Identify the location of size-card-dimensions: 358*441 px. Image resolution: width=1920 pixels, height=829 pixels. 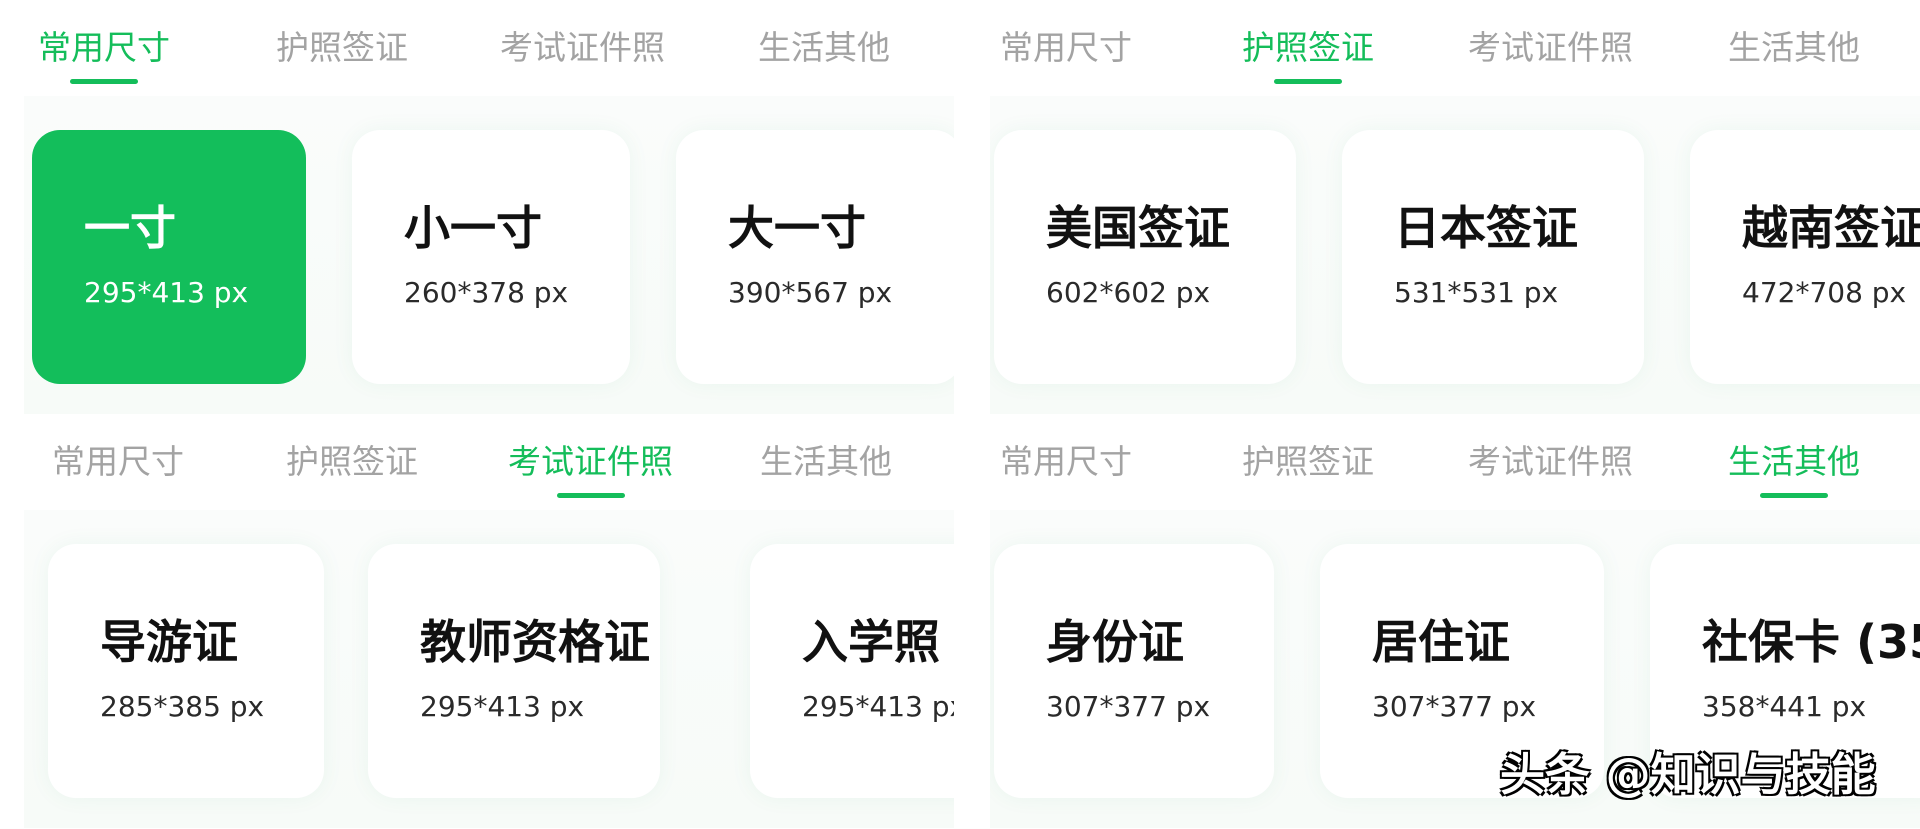
(1784, 706).